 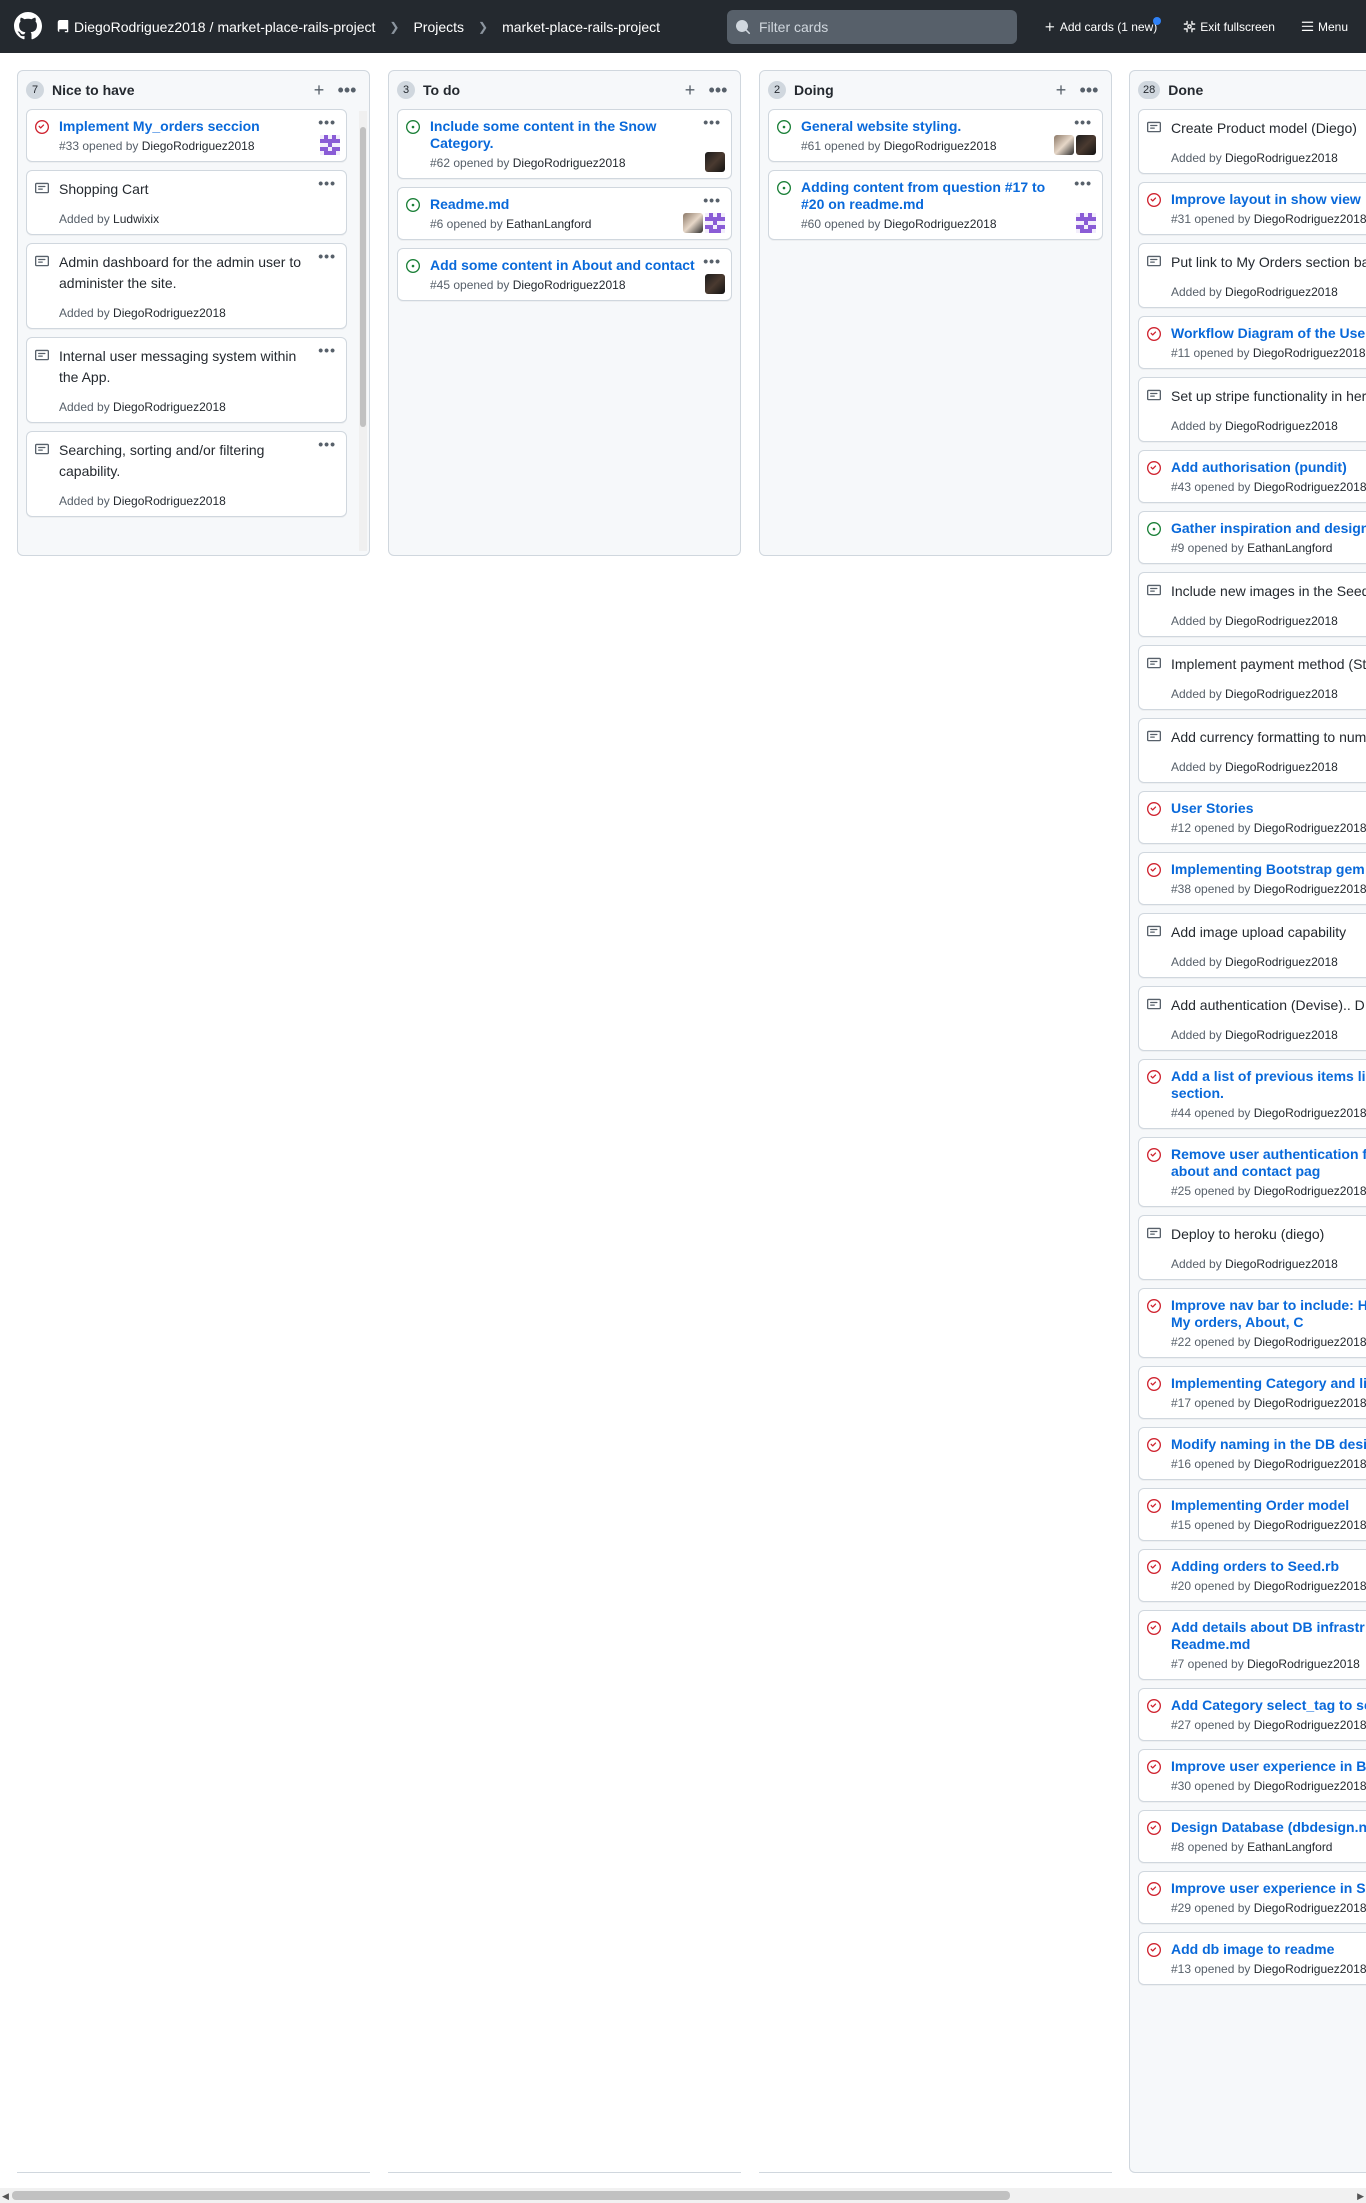 I want to click on card-title: Add some content in About and contact, so click(x=562, y=265).